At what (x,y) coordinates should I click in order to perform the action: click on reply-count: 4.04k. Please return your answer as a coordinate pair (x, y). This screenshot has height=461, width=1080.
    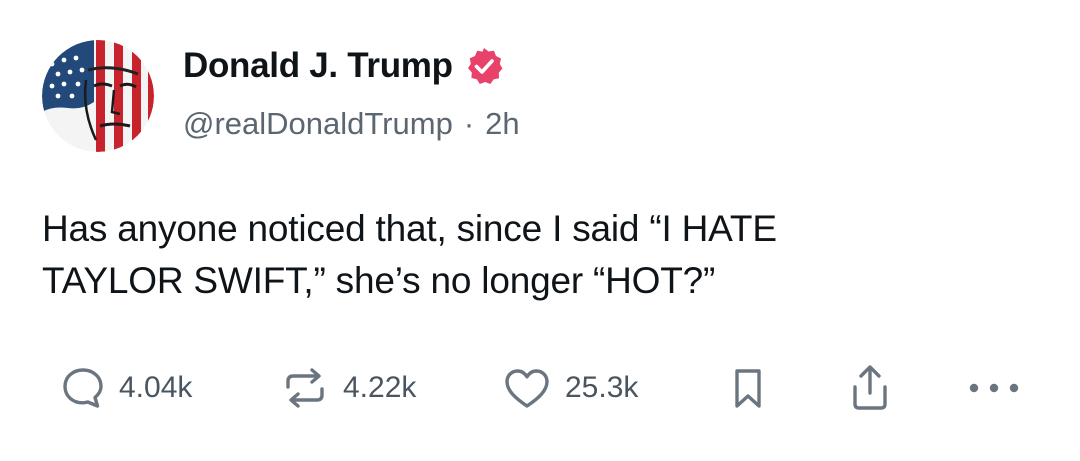
    Looking at the image, I should click on (156, 387).